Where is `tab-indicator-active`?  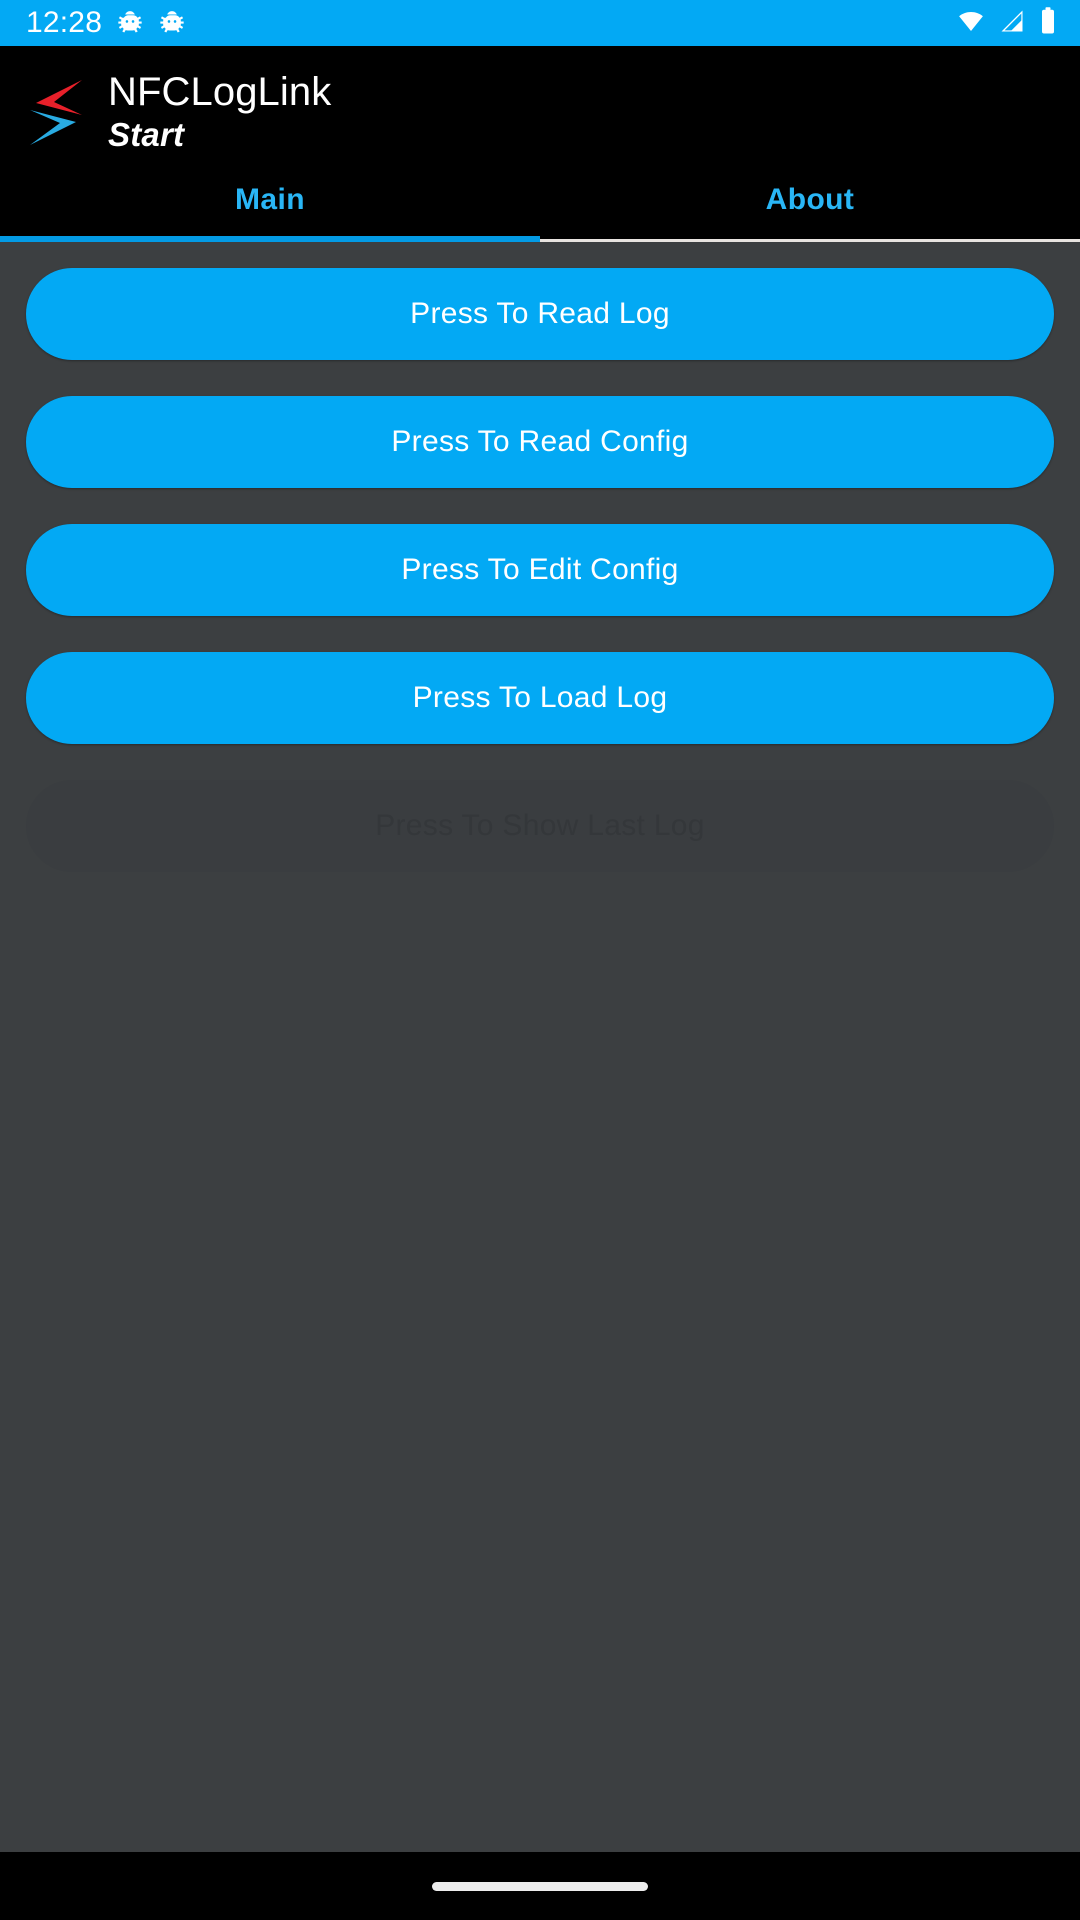 tab-indicator-active is located at coordinates (270, 239).